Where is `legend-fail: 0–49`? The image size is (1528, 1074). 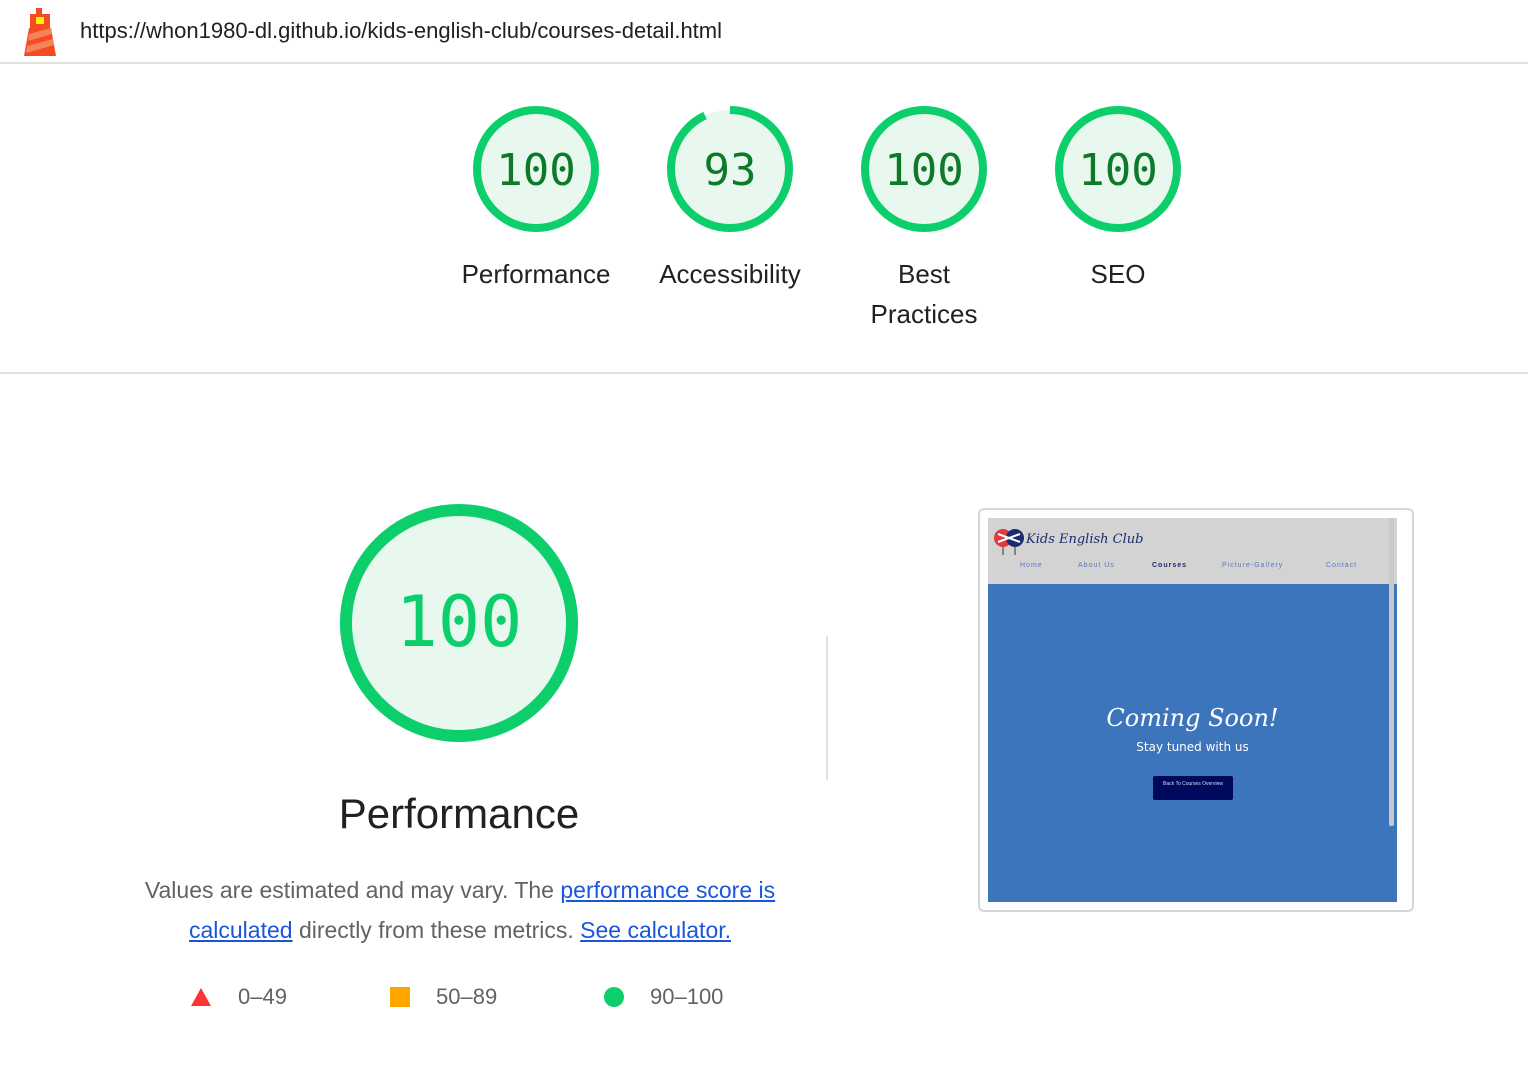
legend-fail: 0–49 is located at coordinates (238, 997).